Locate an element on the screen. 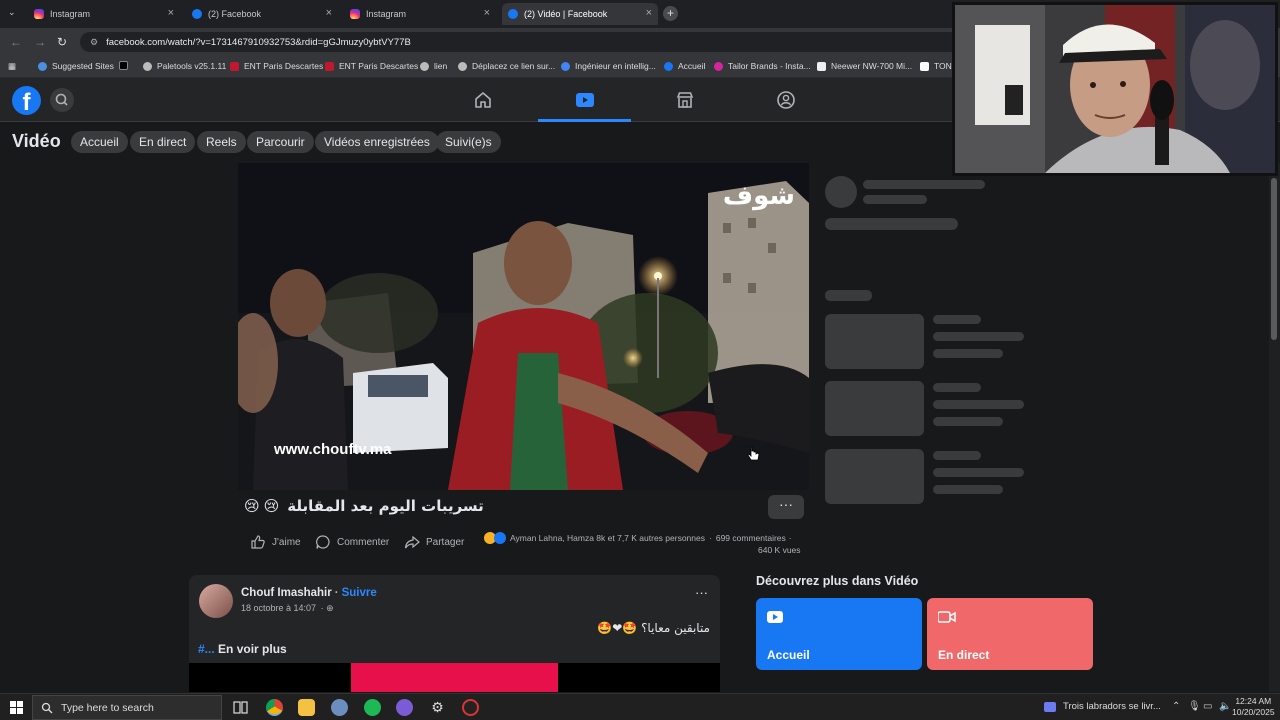 The width and height of the screenshot is (1280, 720). instagram-icon is located at coordinates (718, 66).